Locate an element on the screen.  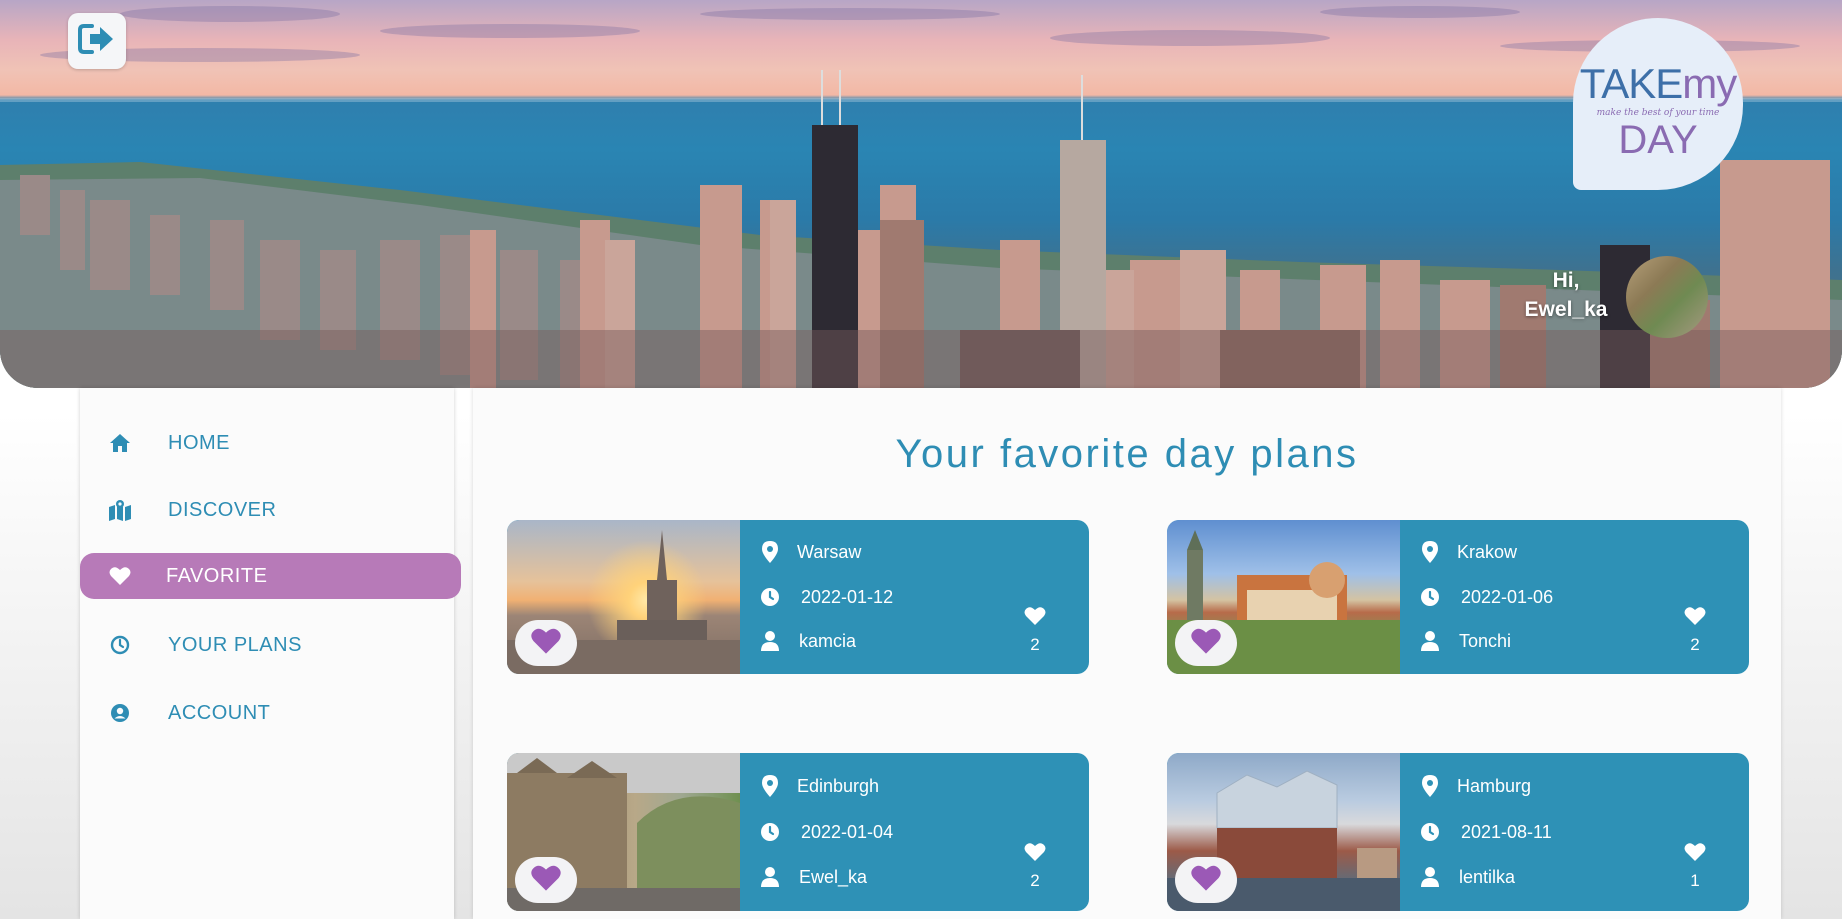
sidebar-item-label: ACCOUNT is located at coordinates (219, 712).